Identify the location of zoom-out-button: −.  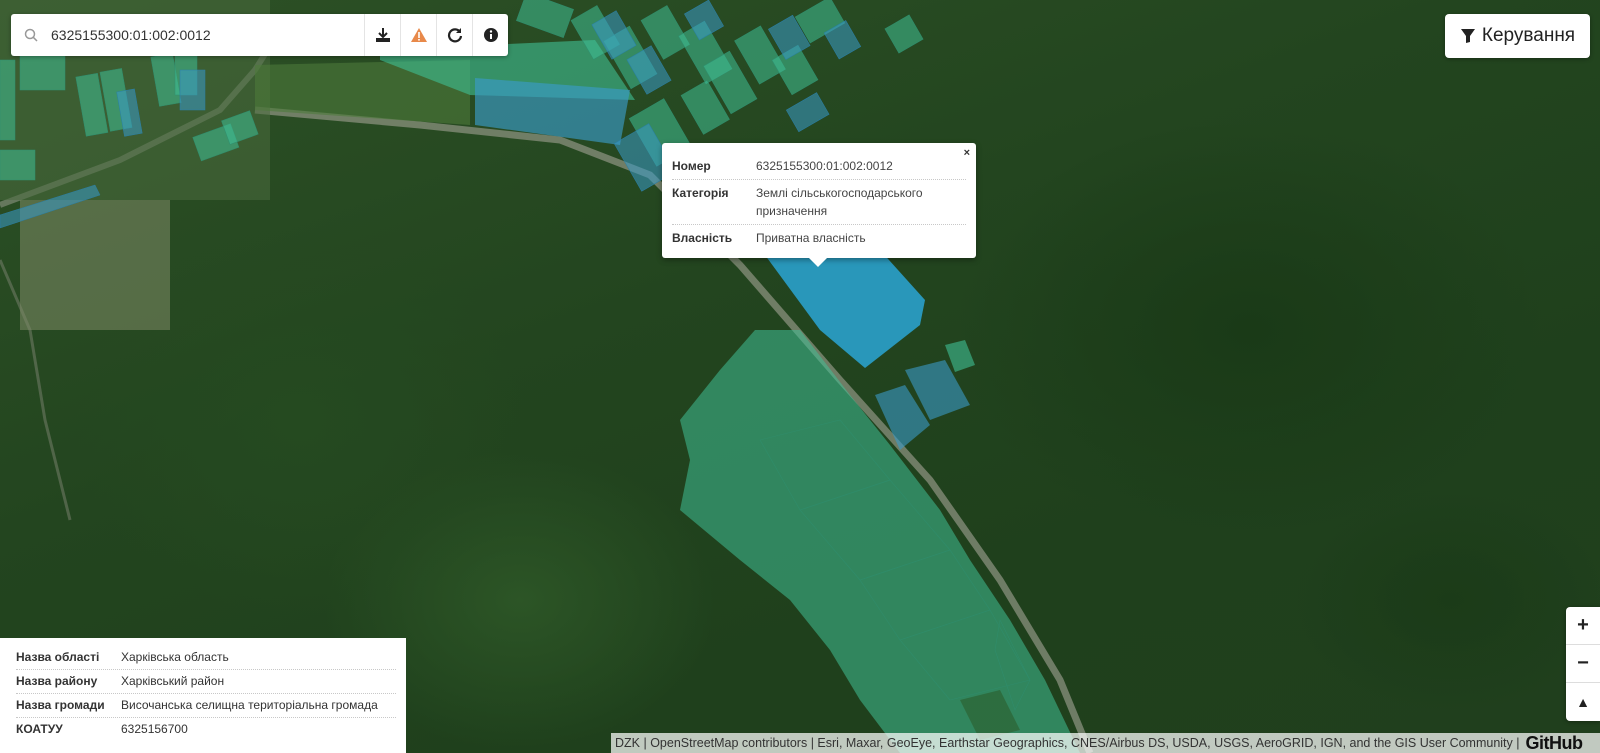
(1583, 664).